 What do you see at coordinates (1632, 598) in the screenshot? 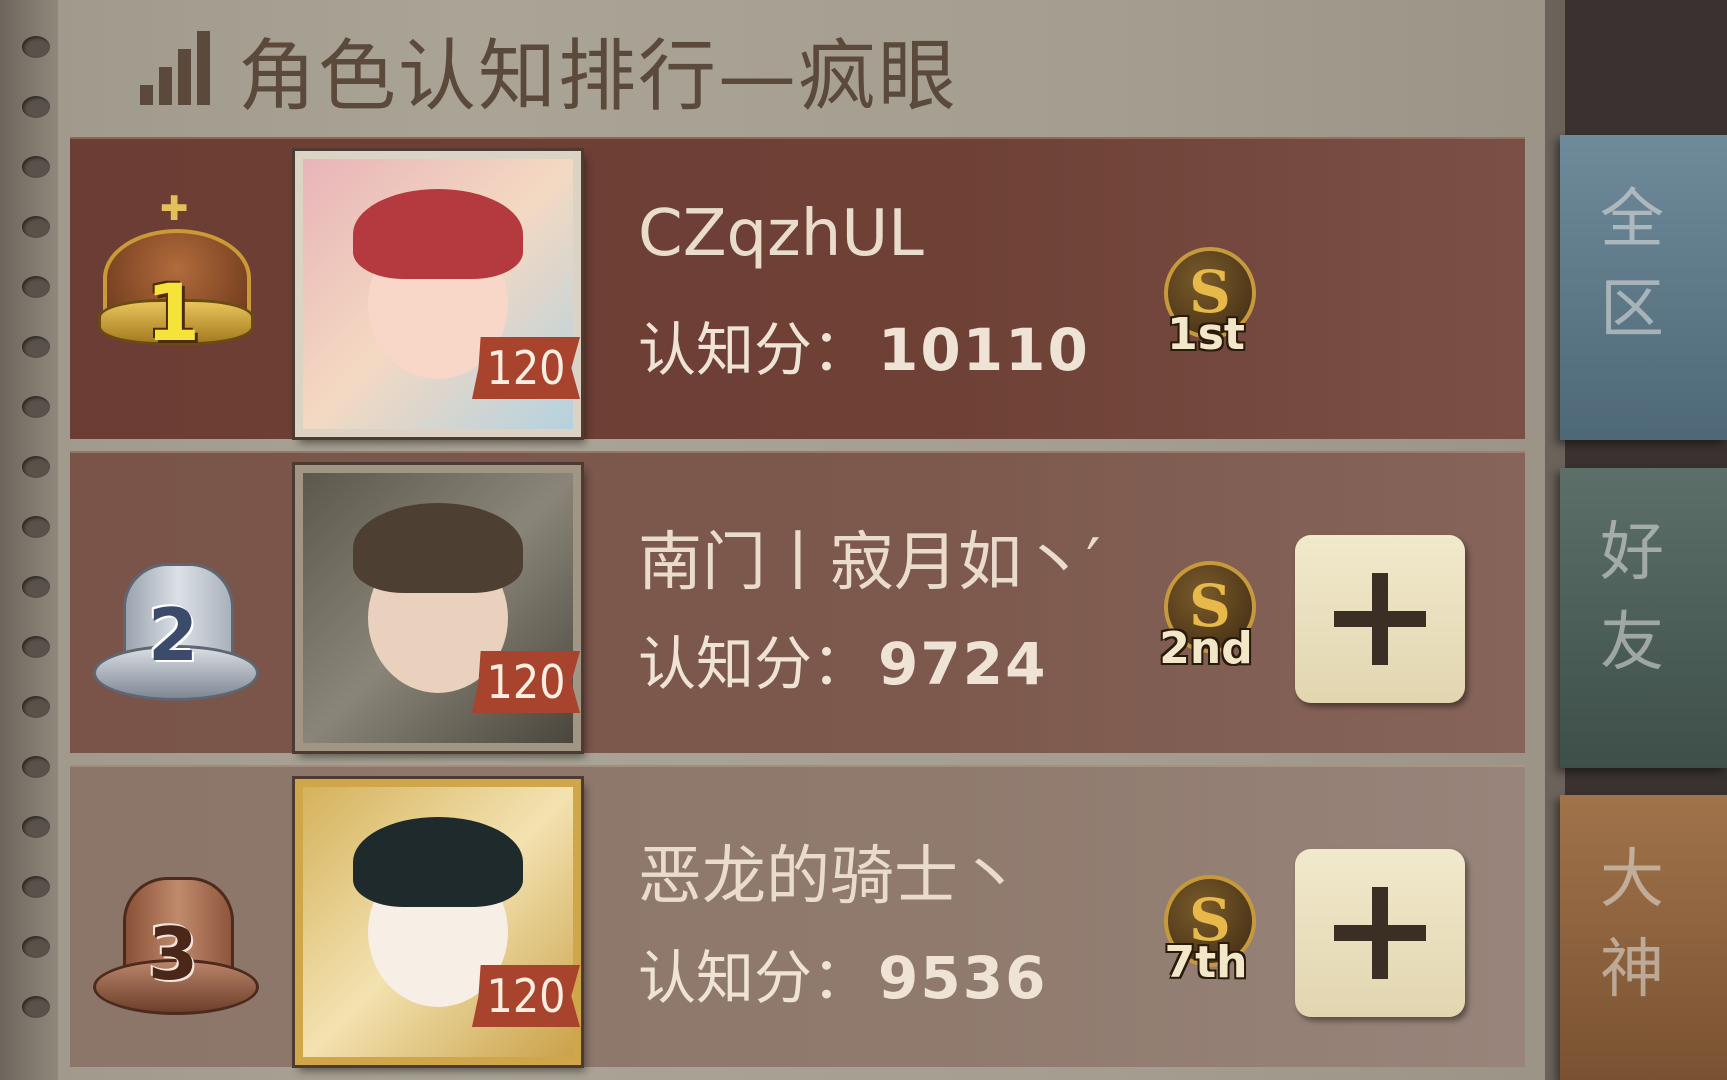
I see `tab-label: 好友` at bounding box center [1632, 598].